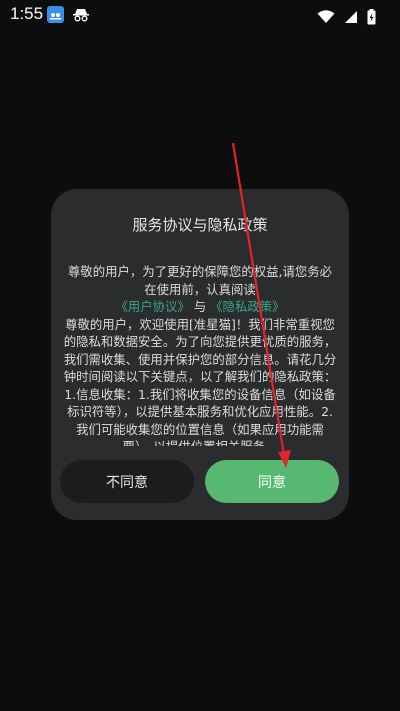 The height and width of the screenshot is (711, 400). Describe the element at coordinates (261, 305) in the screenshot. I see `annotation-arrow-icon` at that location.